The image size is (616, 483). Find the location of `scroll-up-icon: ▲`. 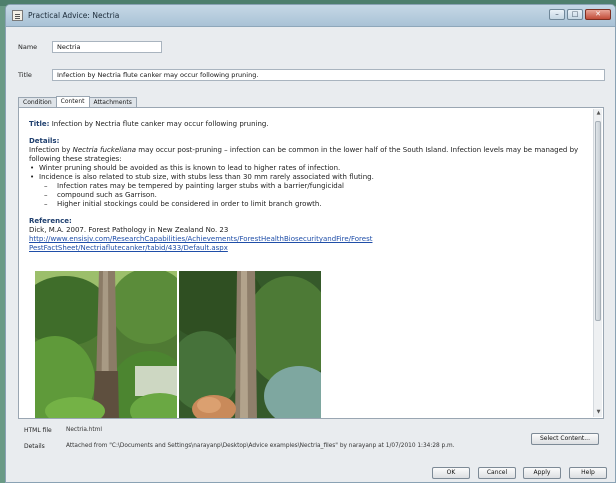

scroll-up-icon: ▲ is located at coordinates (598, 113).